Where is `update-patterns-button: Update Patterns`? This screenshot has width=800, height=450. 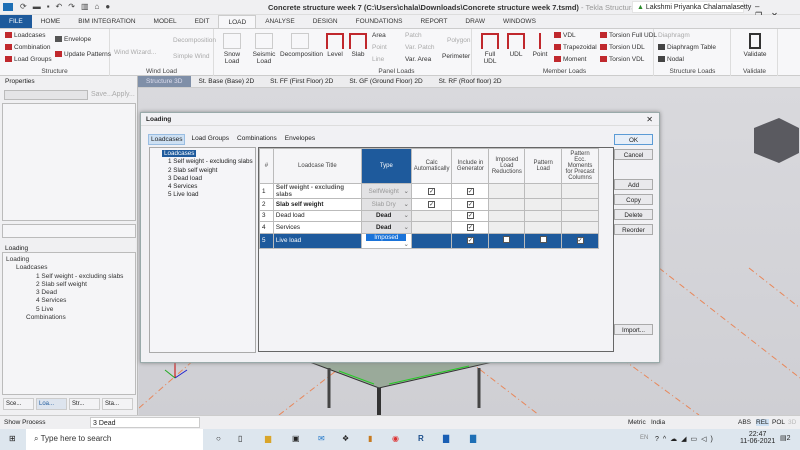
update-patterns-button: Update Patterns is located at coordinates (83, 54).